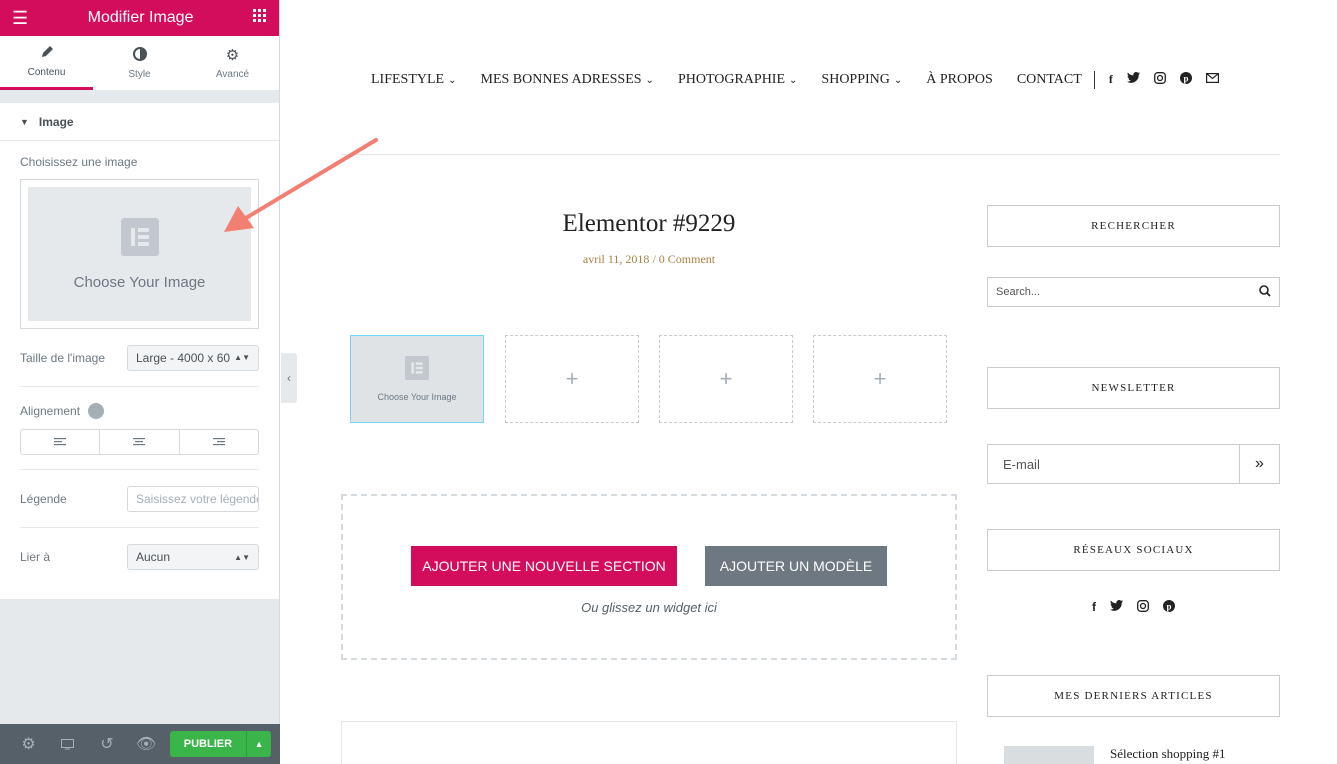  Describe the element at coordinates (289, 378) in the screenshot. I see `panel-collapse-toggle: ‹` at that location.